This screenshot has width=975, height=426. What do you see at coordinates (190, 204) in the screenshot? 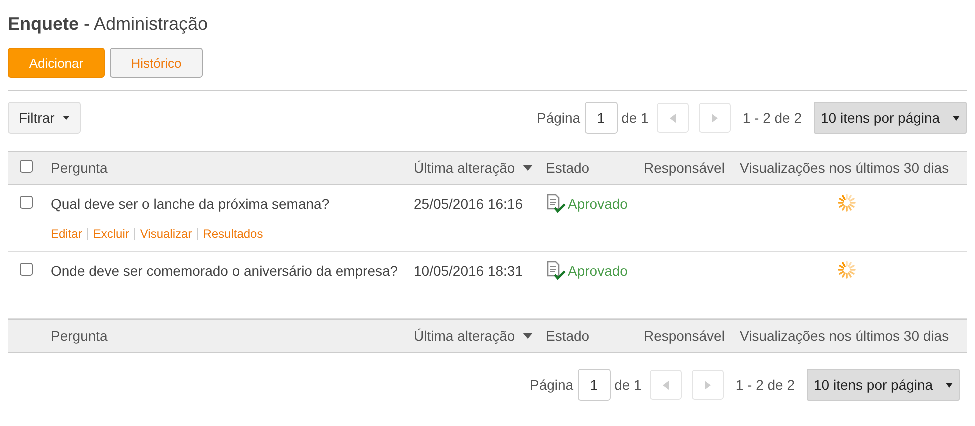
I see `question-text: Qual deve ser o lanche da próxima semana?` at bounding box center [190, 204].